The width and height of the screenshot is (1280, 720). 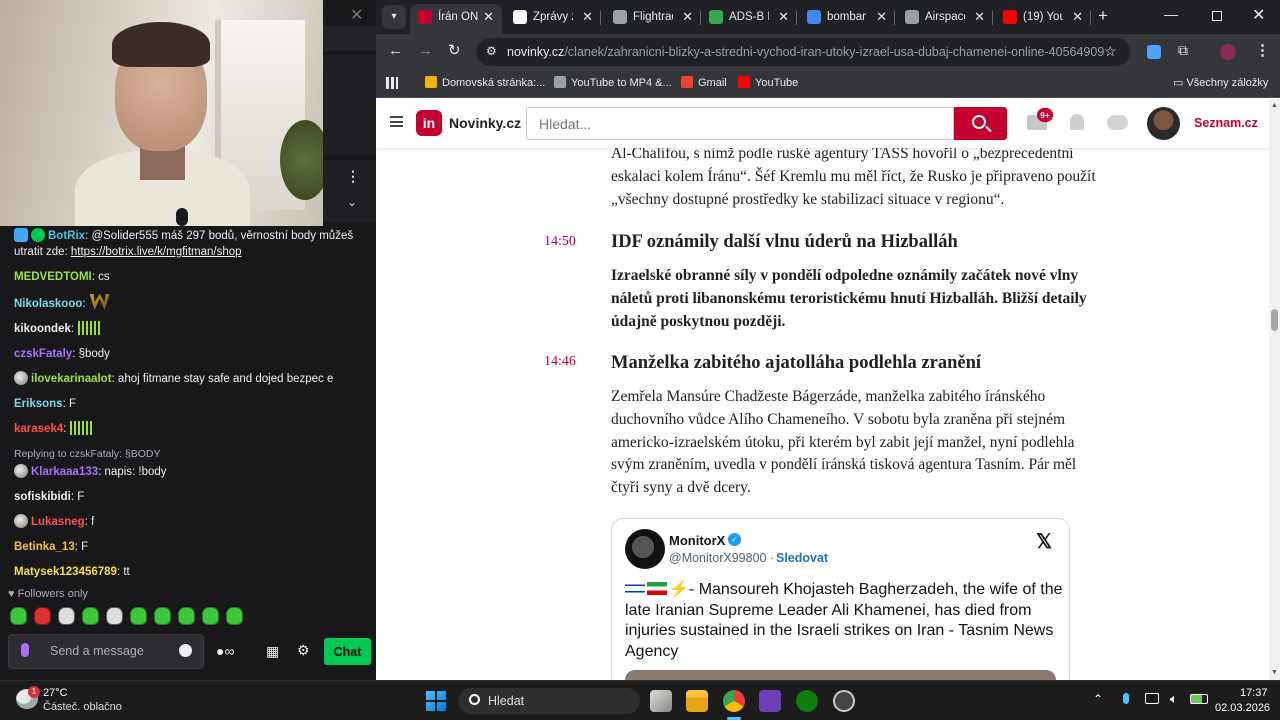 What do you see at coordinates (1217, 16) in the screenshot?
I see `maximize-icon` at bounding box center [1217, 16].